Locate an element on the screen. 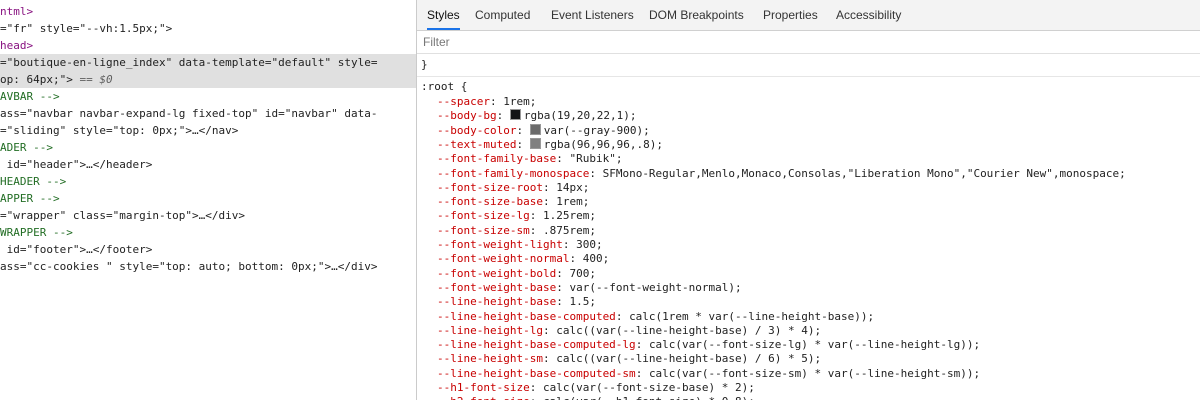 The image size is (1200, 400). property-value: 1.5; is located at coordinates (582, 301).